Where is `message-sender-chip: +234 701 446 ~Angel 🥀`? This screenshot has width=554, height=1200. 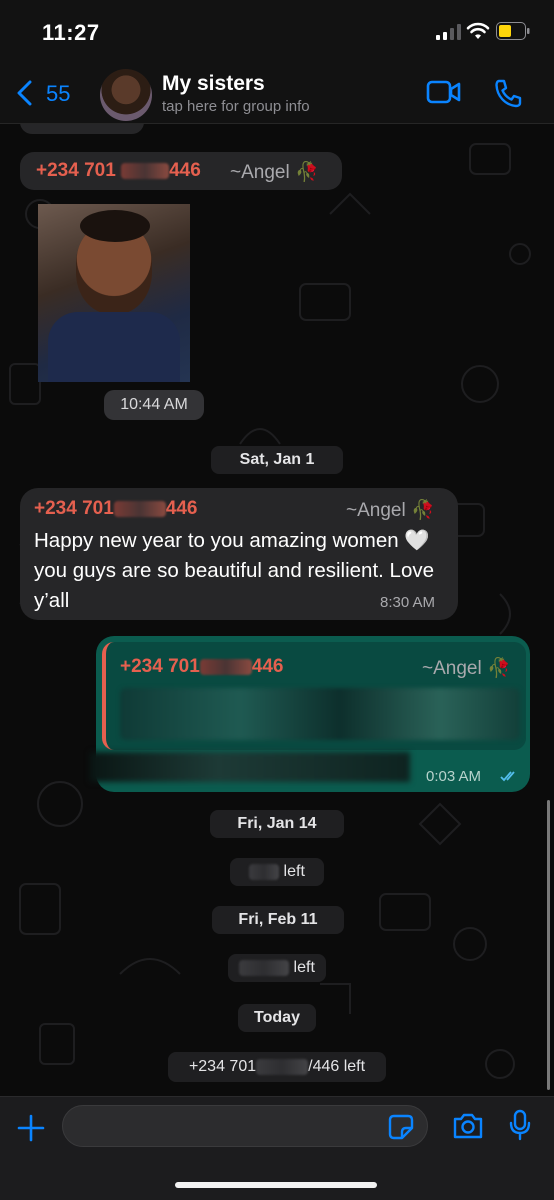
message-sender-chip: +234 701 446 ~Angel 🥀 is located at coordinates (181, 171).